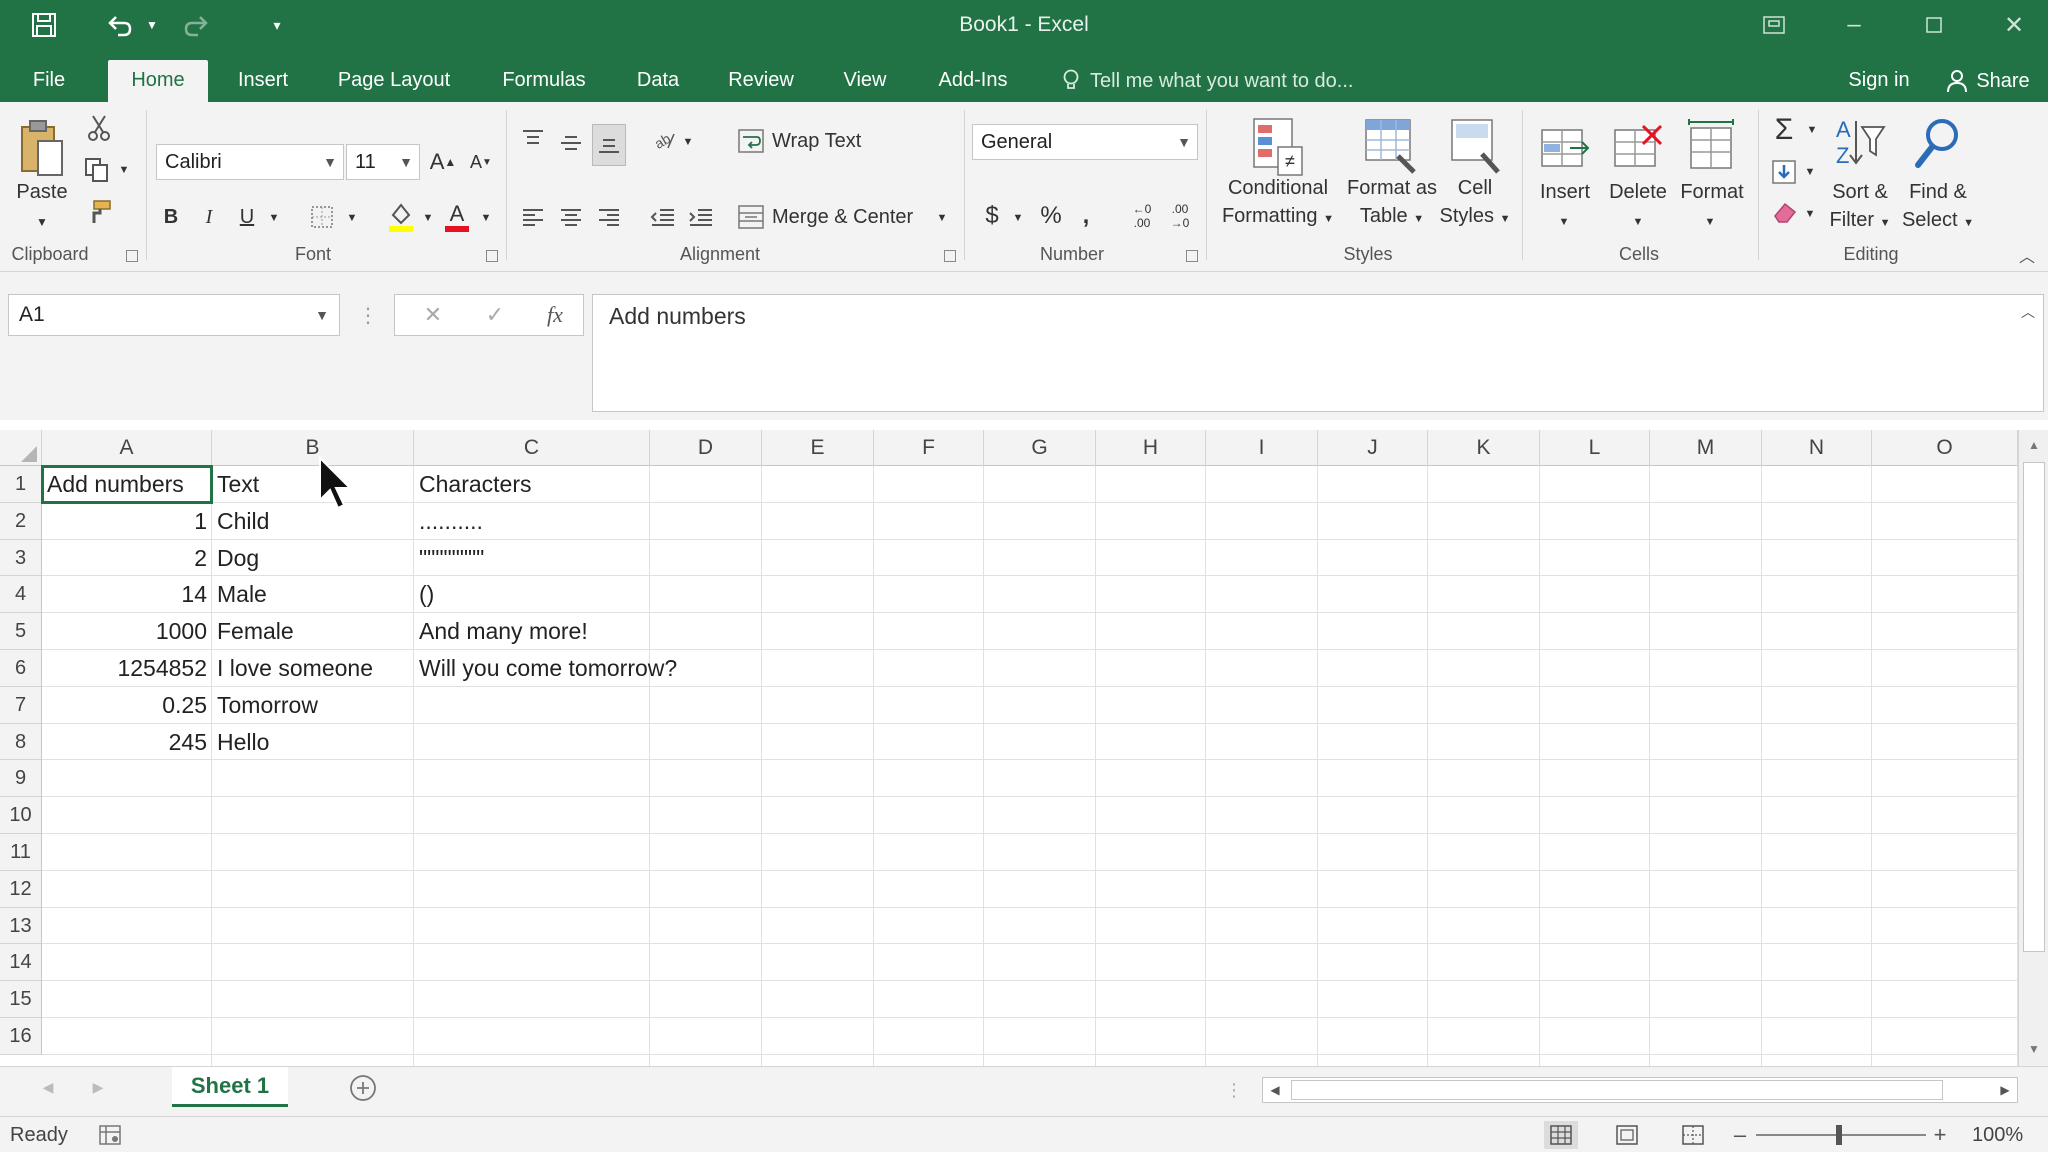 The width and height of the screenshot is (2048, 1152). What do you see at coordinates (99, 128) in the screenshot?
I see `cut-icon` at bounding box center [99, 128].